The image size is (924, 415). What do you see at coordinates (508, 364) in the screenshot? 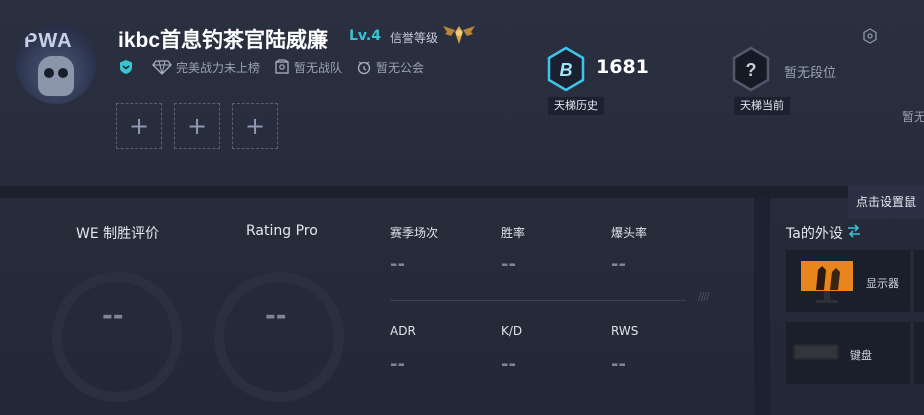
I see `stat-kd-value: --` at bounding box center [508, 364].